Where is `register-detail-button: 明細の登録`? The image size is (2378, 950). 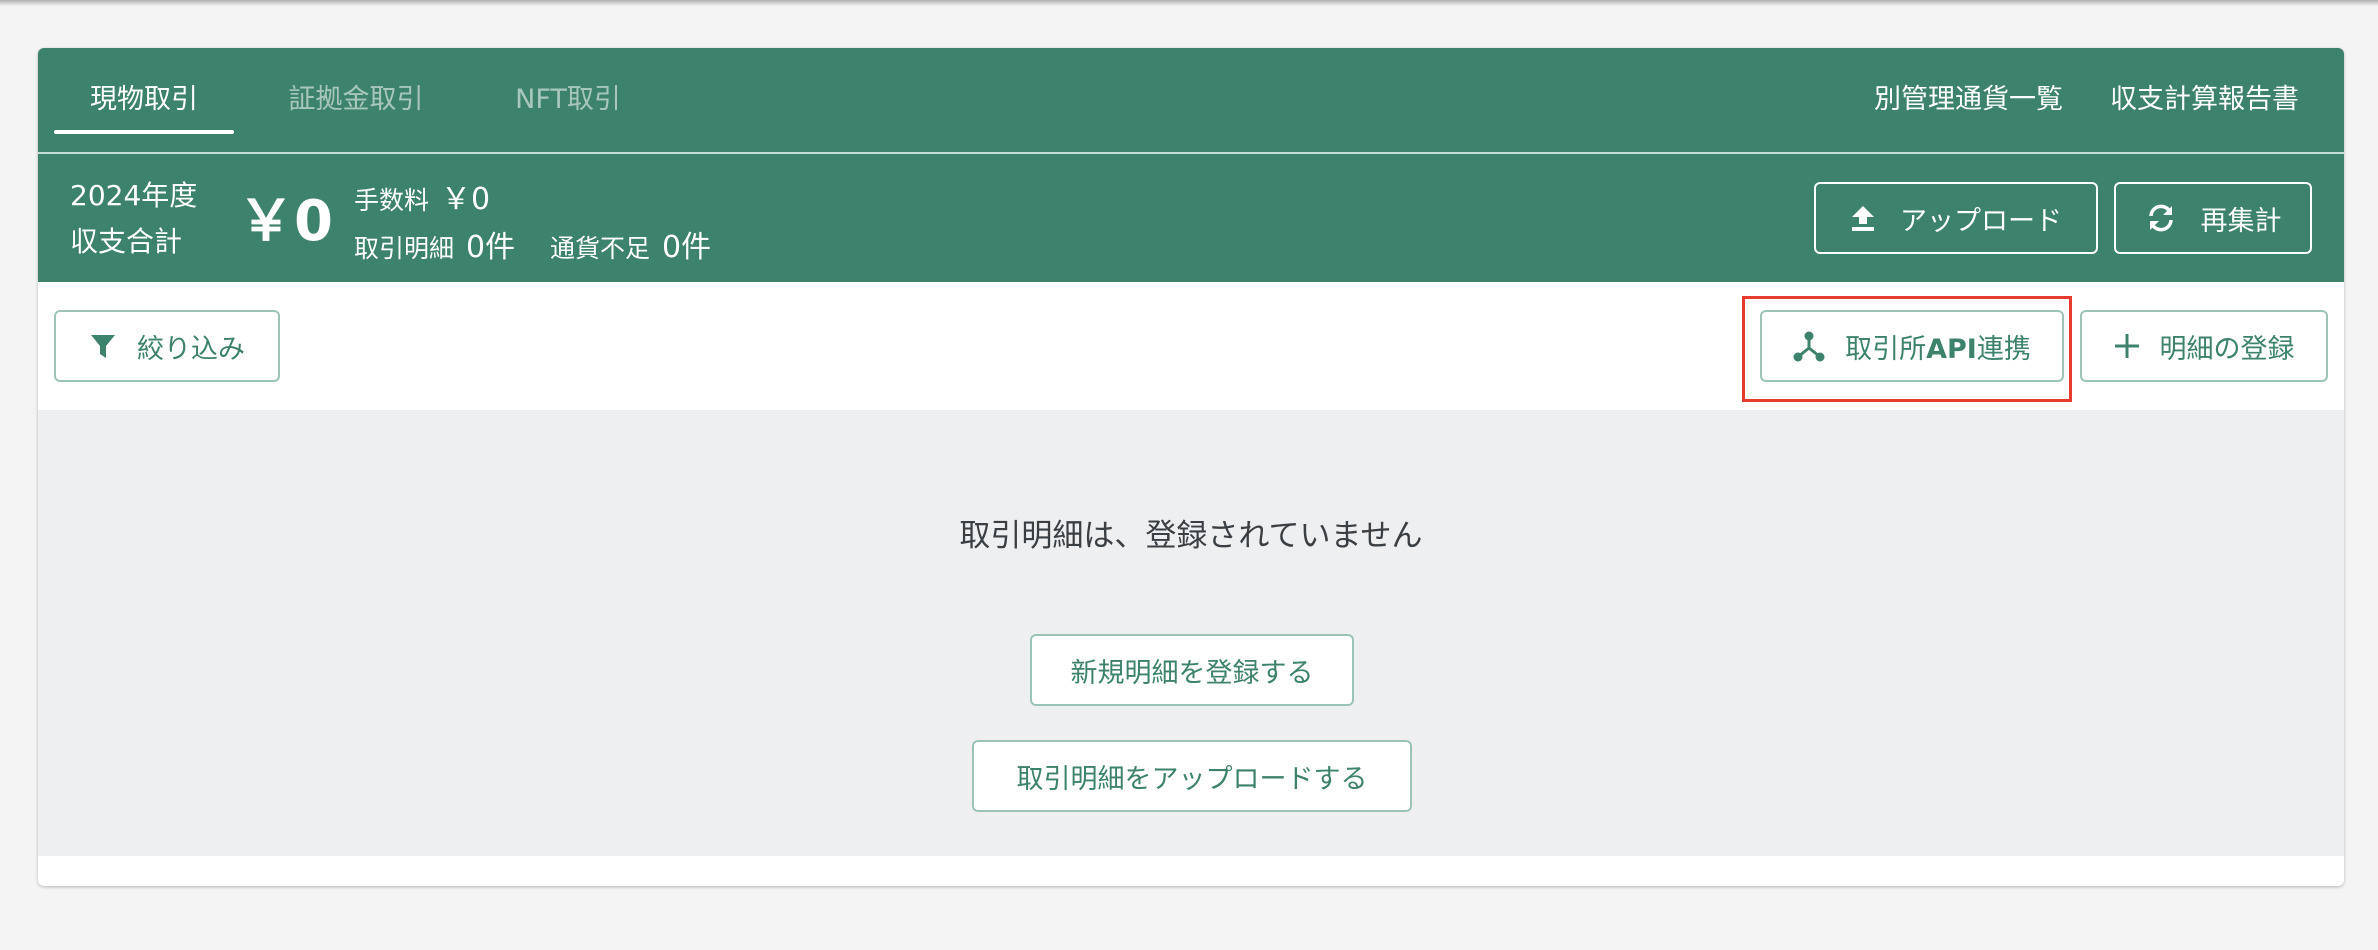 register-detail-button: 明細の登録 is located at coordinates (2204, 346).